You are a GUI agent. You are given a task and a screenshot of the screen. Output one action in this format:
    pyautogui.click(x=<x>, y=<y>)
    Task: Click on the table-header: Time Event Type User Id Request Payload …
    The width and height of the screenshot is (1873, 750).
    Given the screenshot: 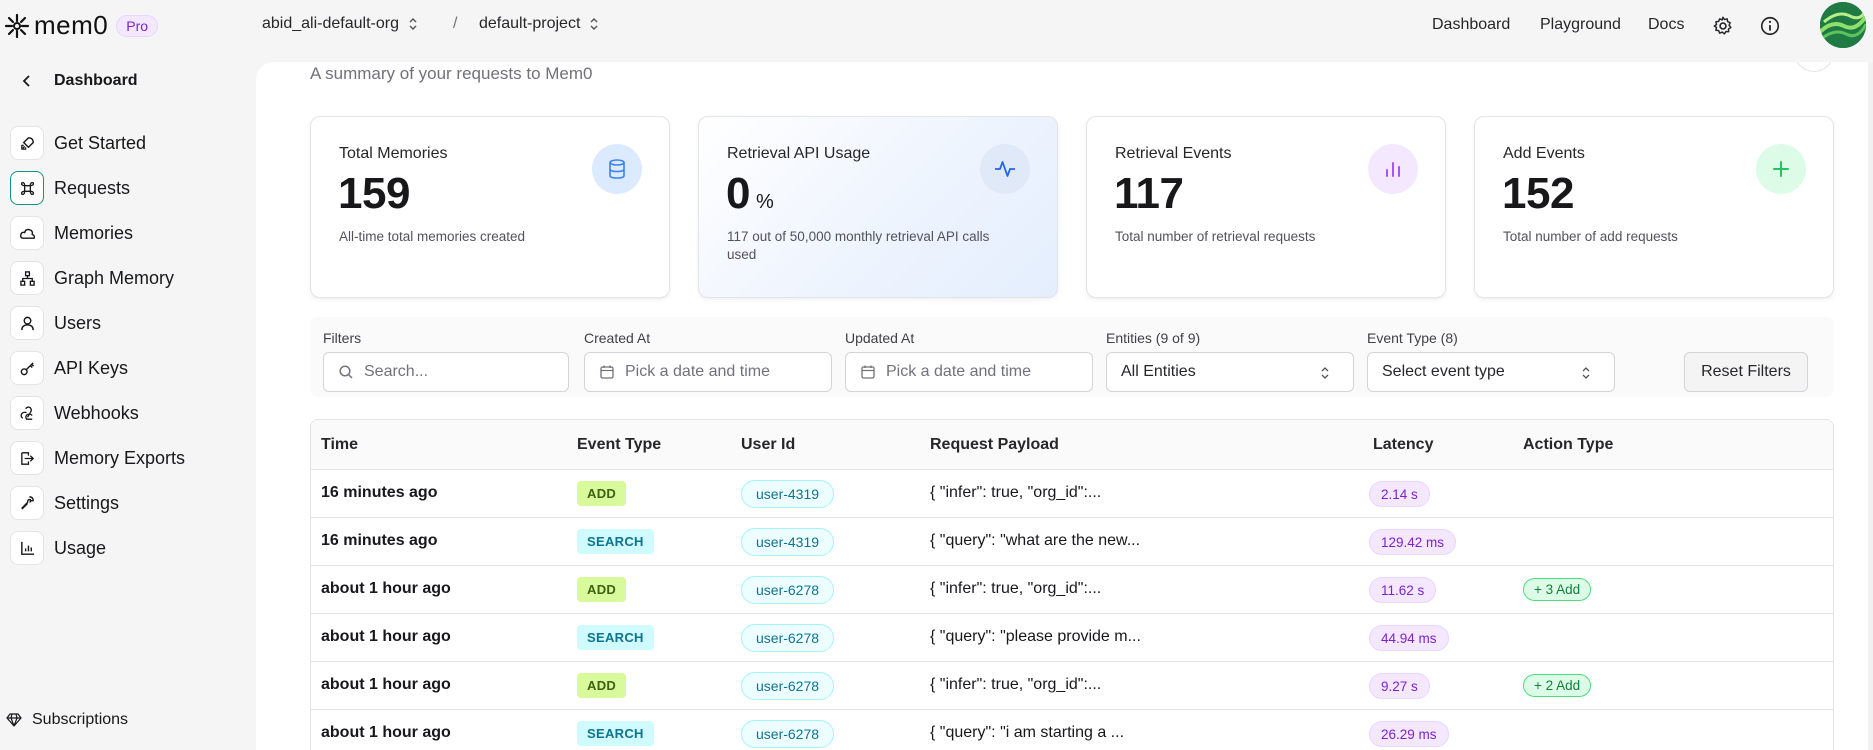 What is the action you would take?
    pyautogui.click(x=1072, y=445)
    